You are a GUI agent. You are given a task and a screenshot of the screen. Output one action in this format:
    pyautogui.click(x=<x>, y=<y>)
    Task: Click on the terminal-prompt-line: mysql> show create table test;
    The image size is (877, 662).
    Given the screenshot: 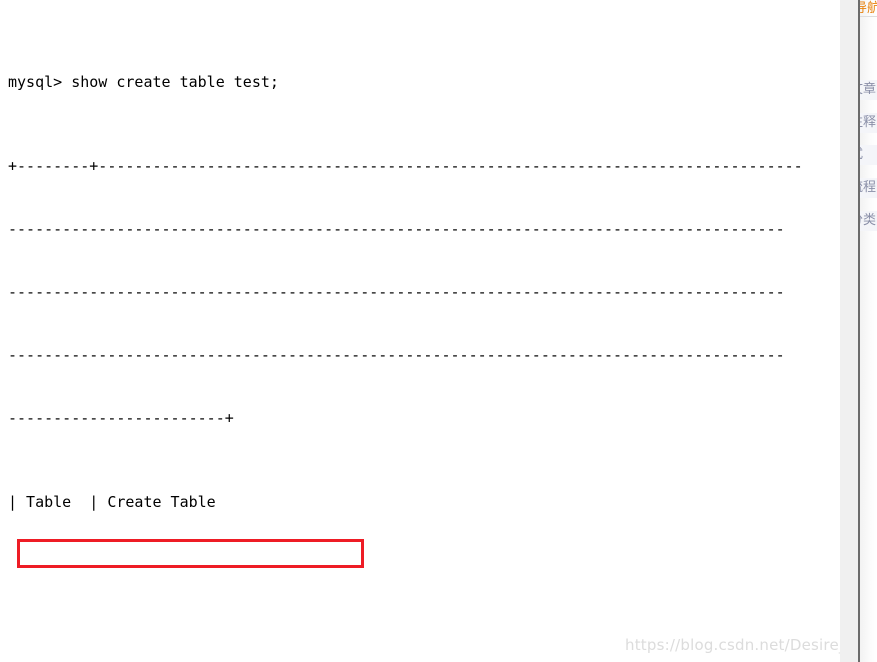 What is the action you would take?
    pyautogui.click(x=143, y=82)
    